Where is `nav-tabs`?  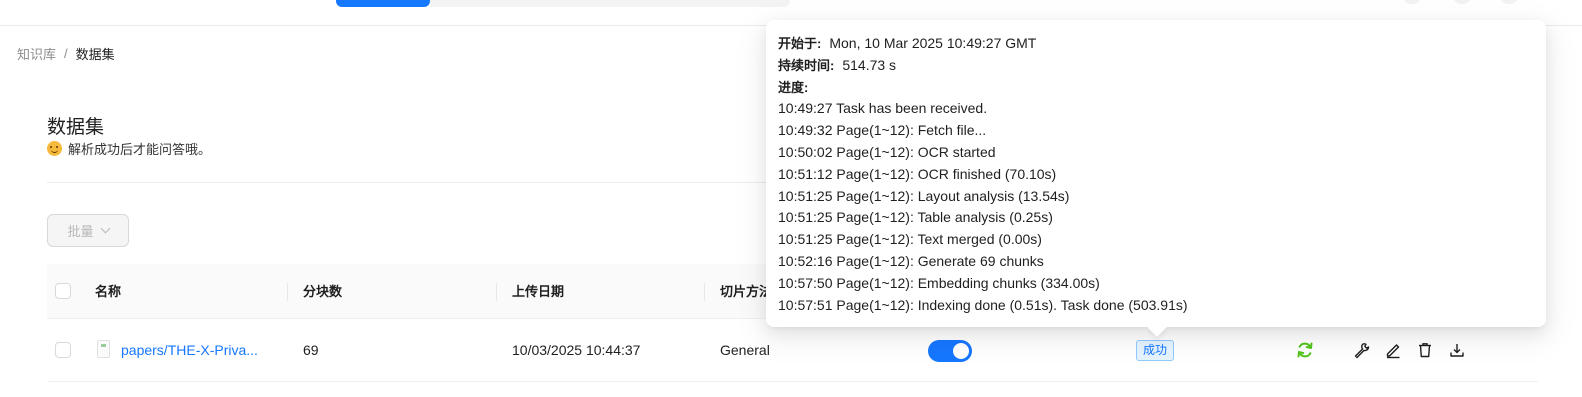
nav-tabs is located at coordinates (610, 3).